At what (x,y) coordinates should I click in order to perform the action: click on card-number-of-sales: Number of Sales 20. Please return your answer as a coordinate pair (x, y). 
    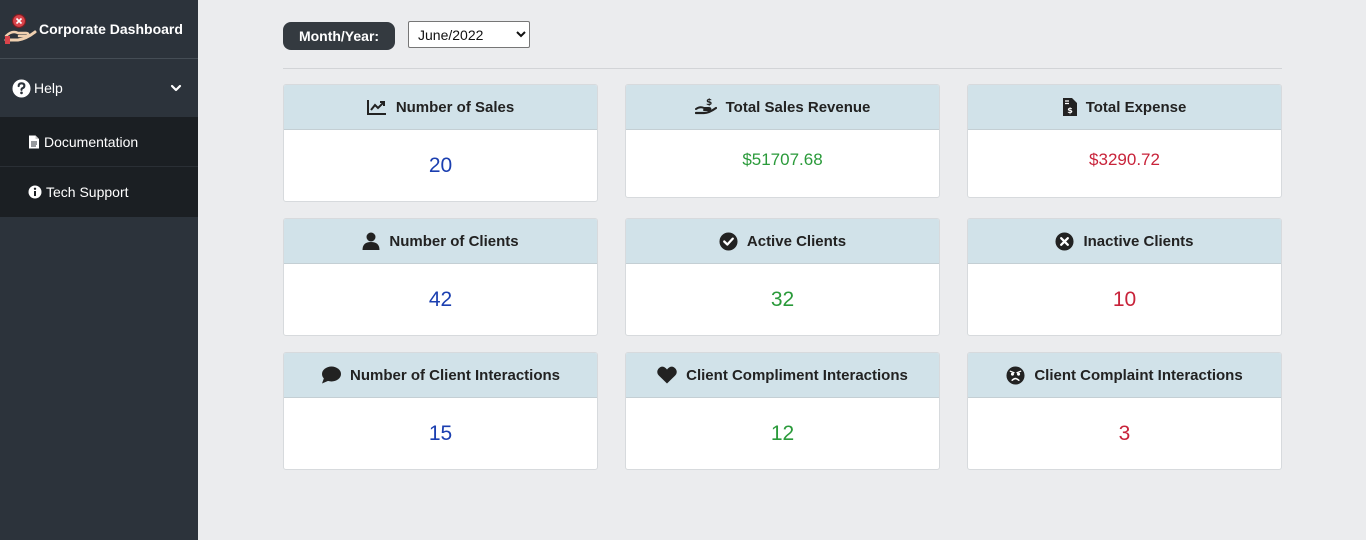
    Looking at the image, I should click on (440, 143).